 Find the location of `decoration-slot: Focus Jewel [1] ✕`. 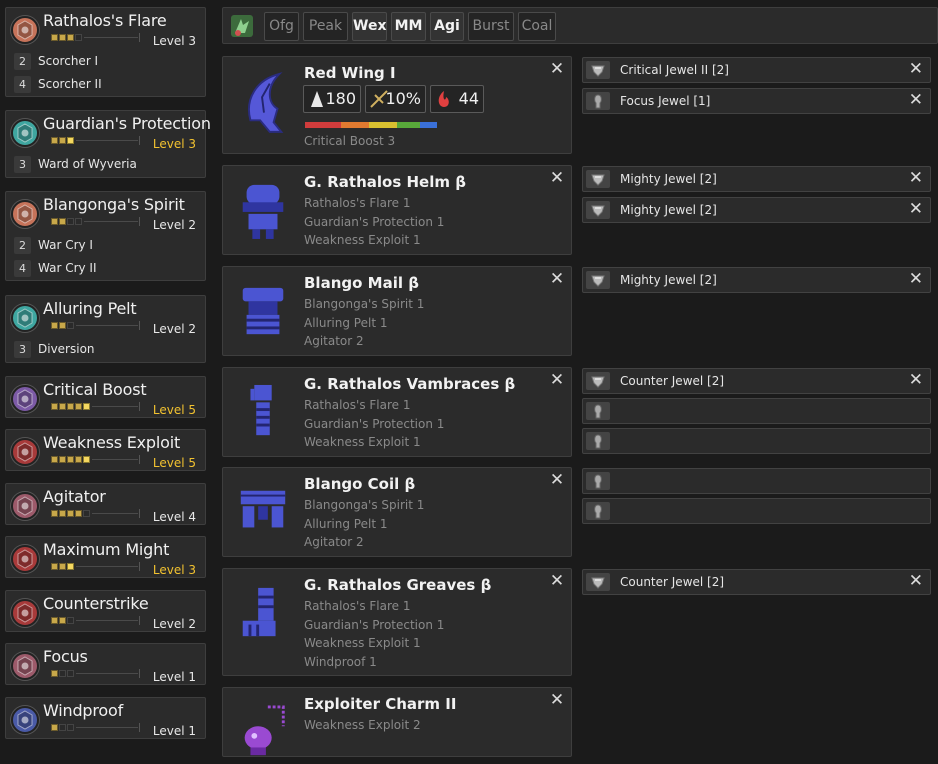

decoration-slot: Focus Jewel [1] ✕ is located at coordinates (756, 101).